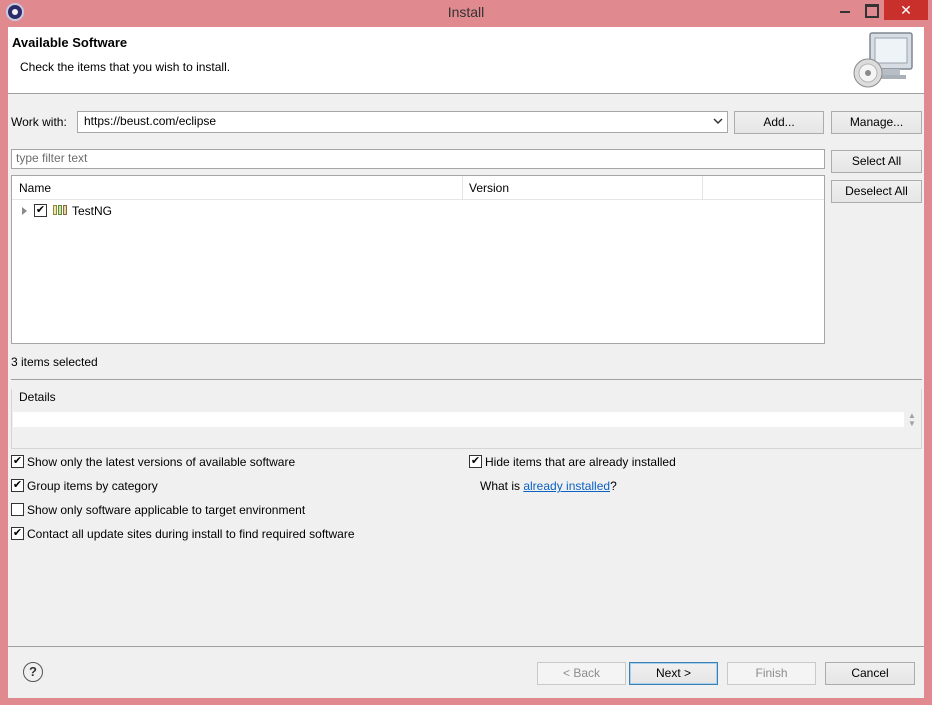 This screenshot has width=932, height=705. I want to click on already-installed-suffix: ?, so click(613, 486).